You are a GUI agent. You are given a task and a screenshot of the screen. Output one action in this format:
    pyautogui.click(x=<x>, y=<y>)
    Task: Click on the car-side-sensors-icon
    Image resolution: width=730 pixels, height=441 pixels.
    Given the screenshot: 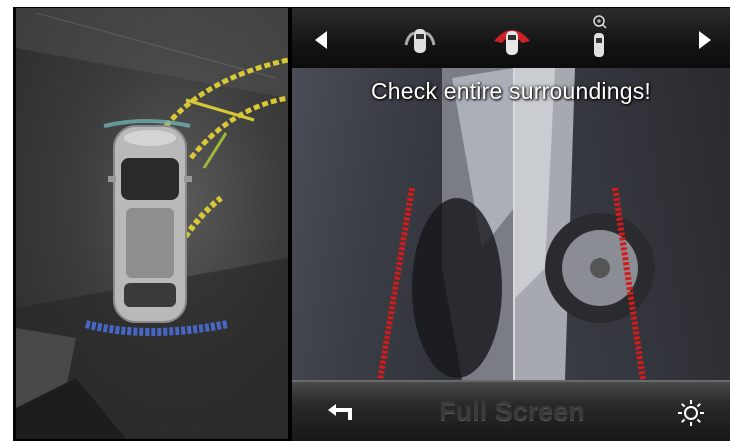 What is the action you would take?
    pyautogui.click(x=420, y=40)
    